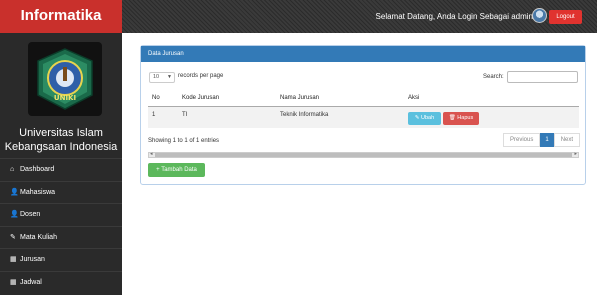  What do you see at coordinates (151, 154) in the screenshot?
I see `scroll-left-icon: ◂` at bounding box center [151, 154].